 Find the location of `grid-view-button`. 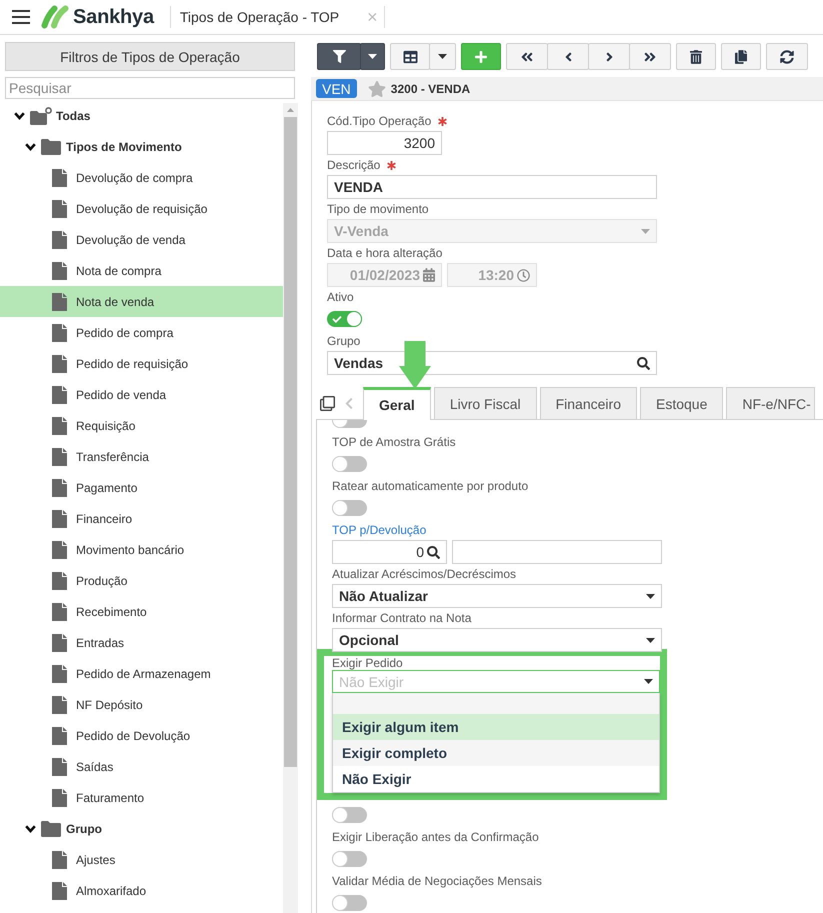

grid-view-button is located at coordinates (410, 56).